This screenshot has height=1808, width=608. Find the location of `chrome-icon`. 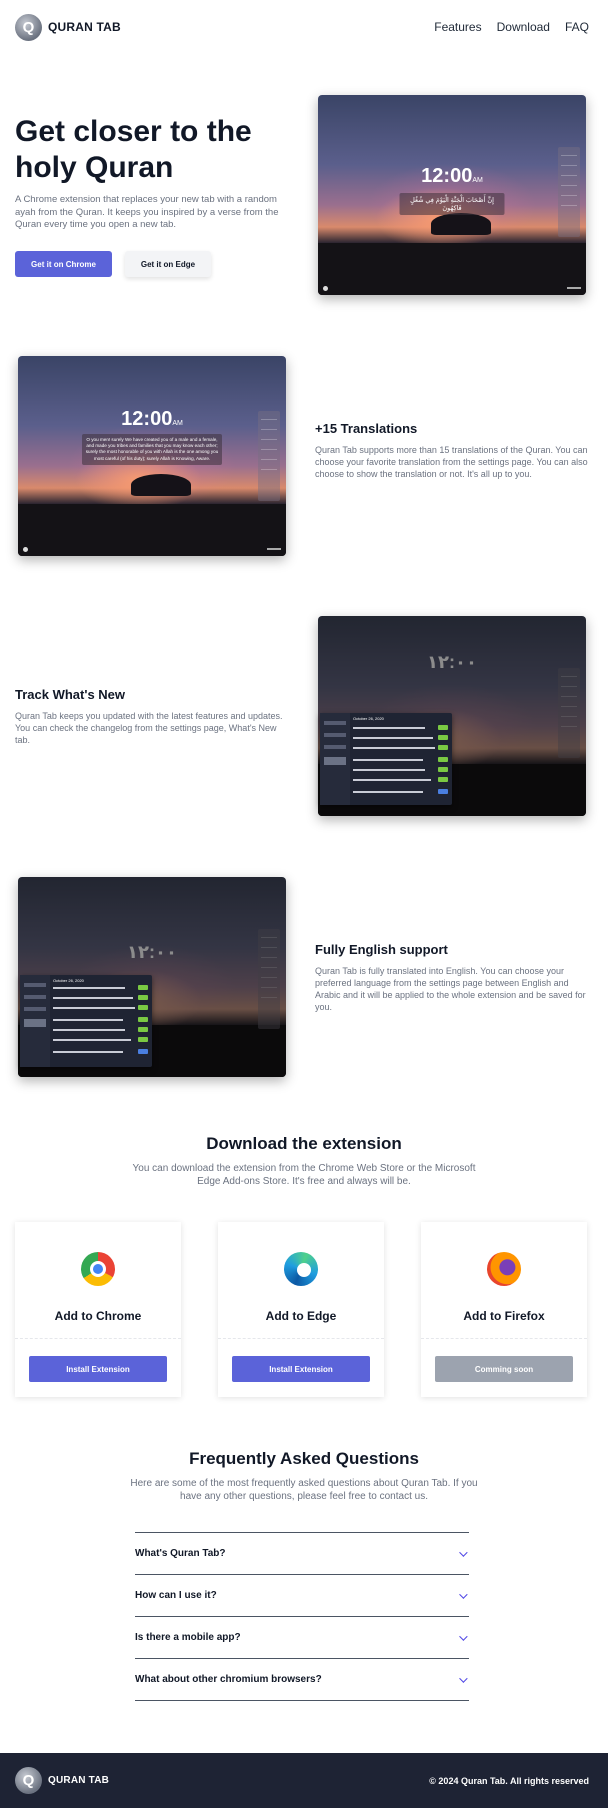

chrome-icon is located at coordinates (98, 1269).